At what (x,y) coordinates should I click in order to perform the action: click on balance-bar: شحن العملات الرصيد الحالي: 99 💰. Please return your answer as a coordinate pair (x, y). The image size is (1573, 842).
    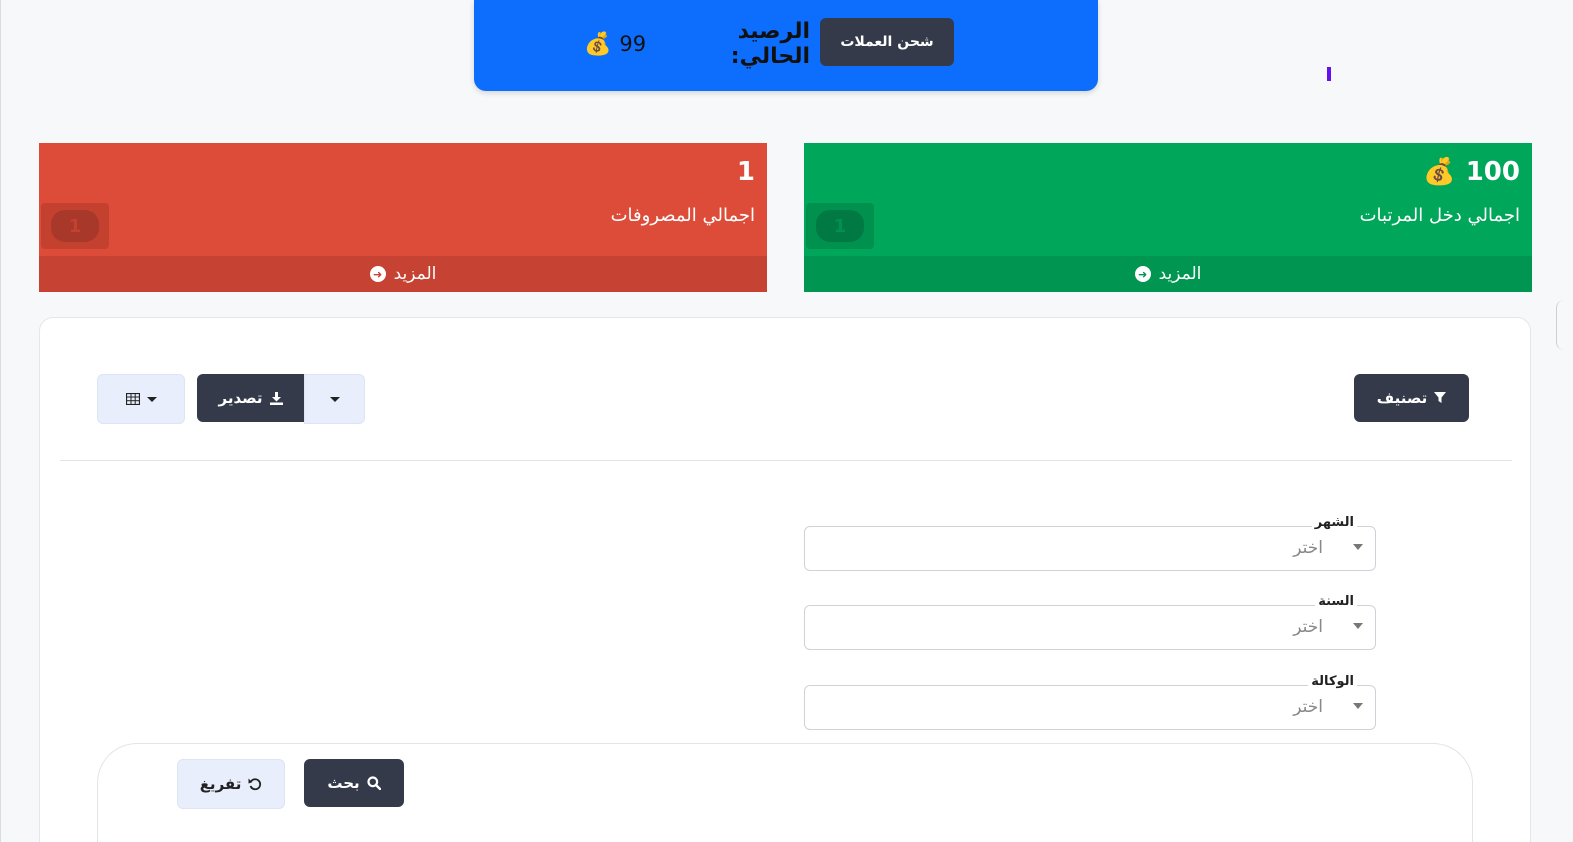
    Looking at the image, I should click on (786, 45).